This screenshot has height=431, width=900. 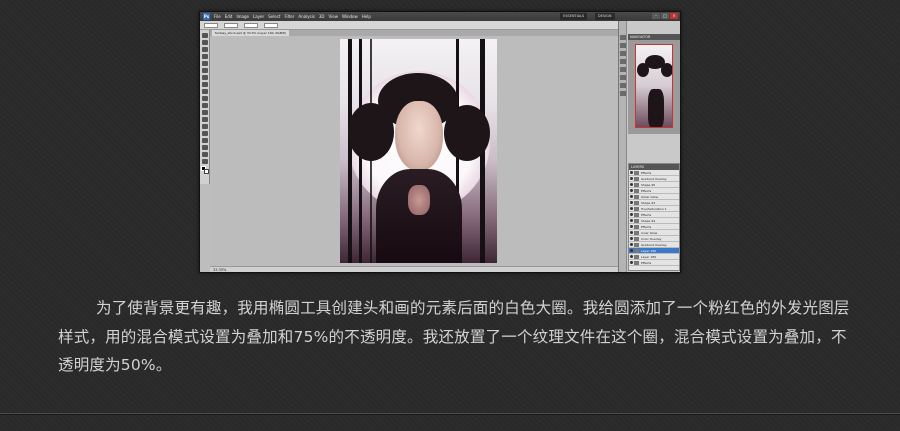 What do you see at coordinates (350, 151) in the screenshot?
I see `dark-stripe` at bounding box center [350, 151].